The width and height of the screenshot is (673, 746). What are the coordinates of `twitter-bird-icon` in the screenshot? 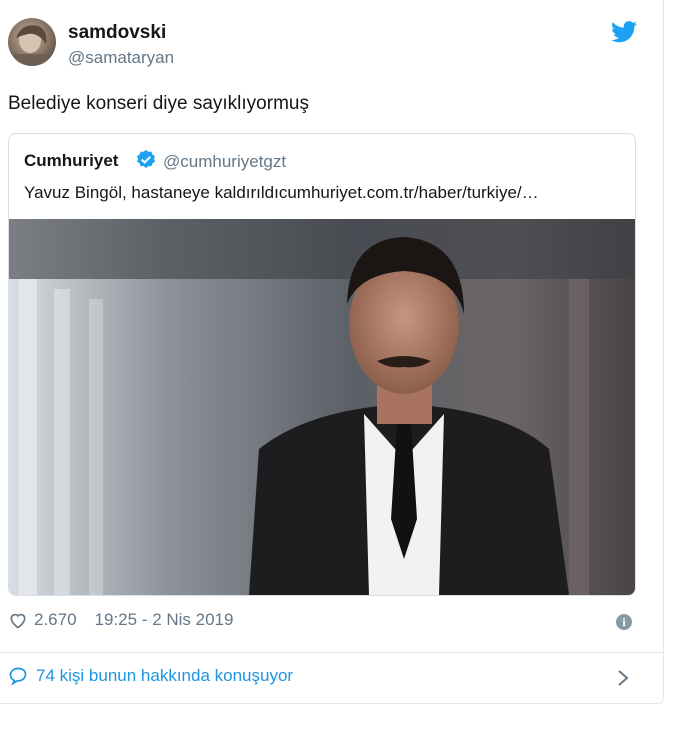 It's located at (624, 32).